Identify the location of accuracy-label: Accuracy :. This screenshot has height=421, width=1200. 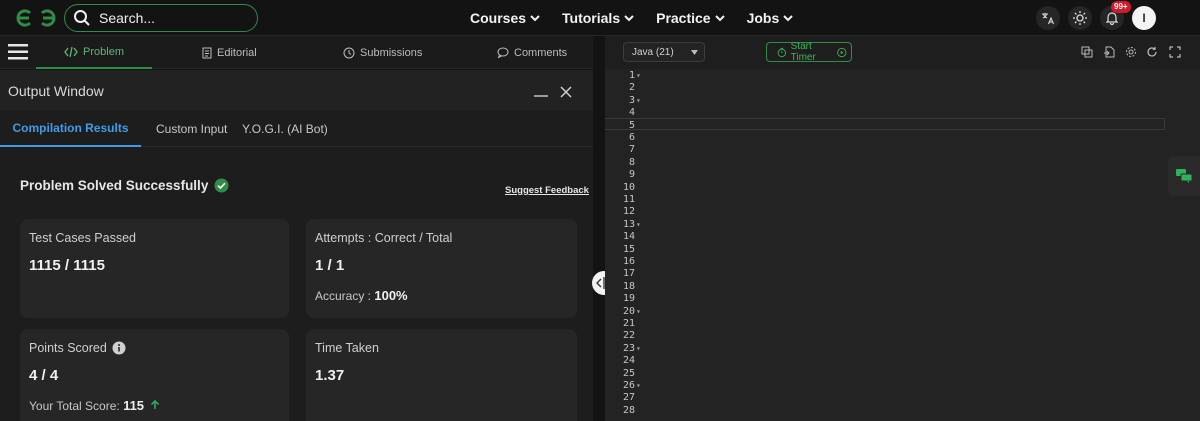
(345, 296).